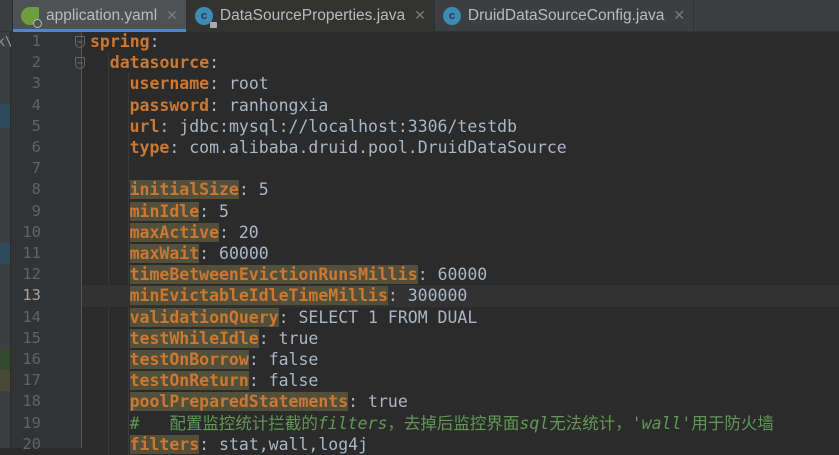 Image resolution: width=839 pixels, height=455 pixels. I want to click on line-number: 2, so click(36, 62).